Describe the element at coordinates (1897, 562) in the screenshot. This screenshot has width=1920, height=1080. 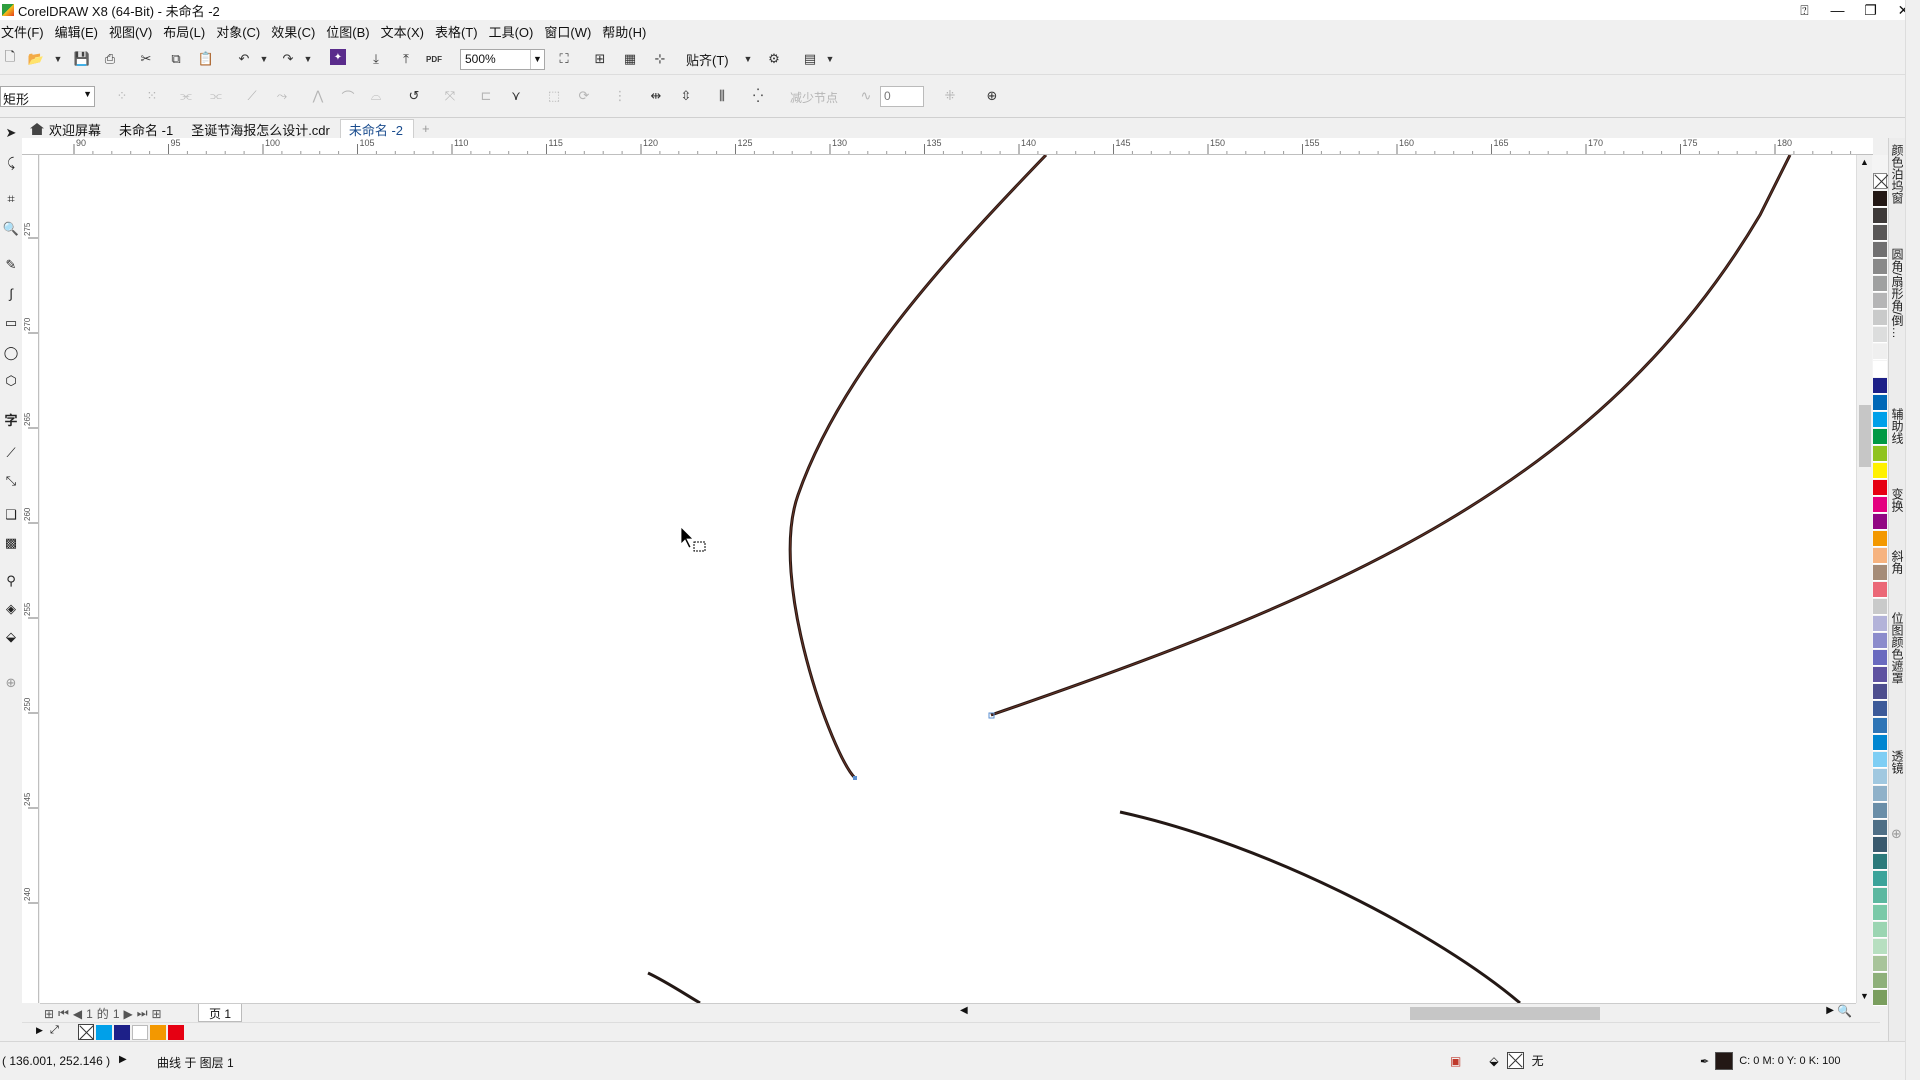
I see `docker-bevel: 斜角` at that location.